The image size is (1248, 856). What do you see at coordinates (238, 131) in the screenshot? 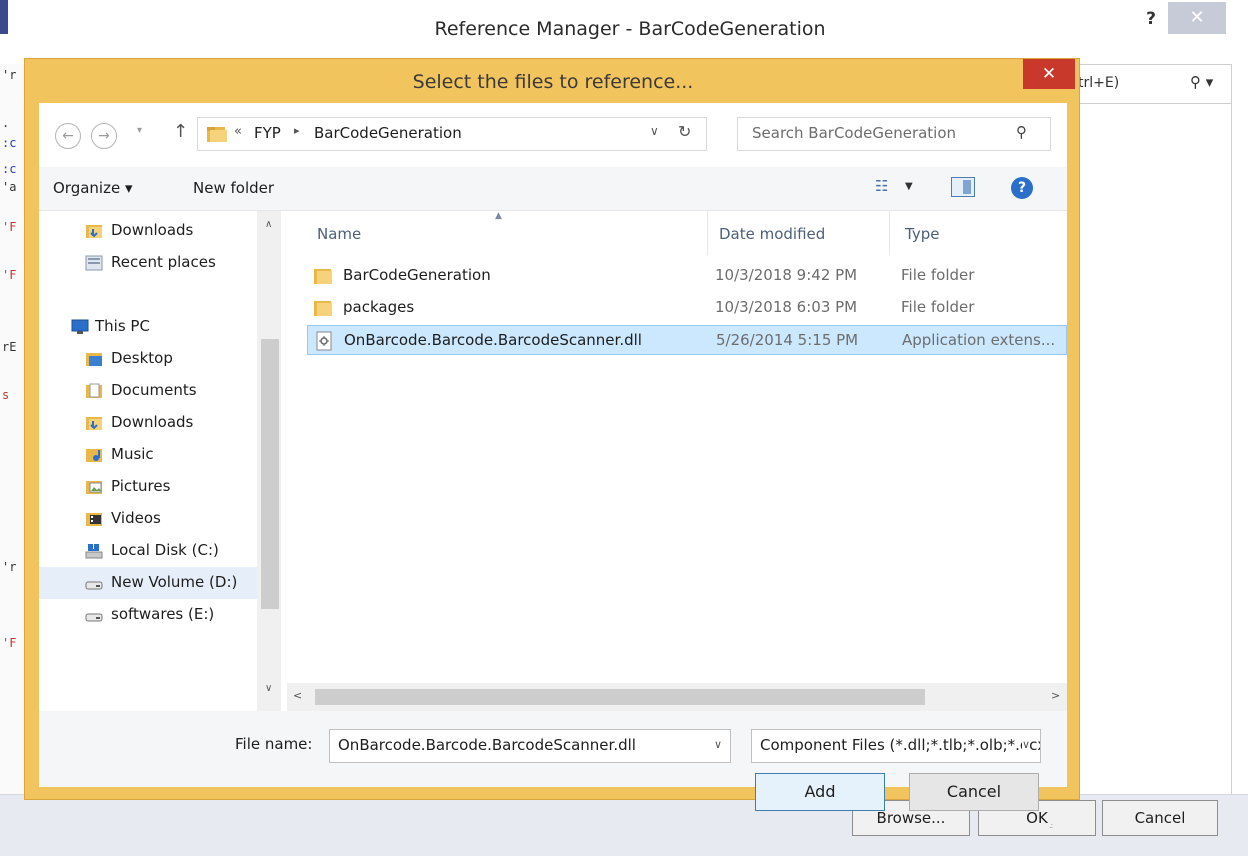
I see `address-overflow: «` at bounding box center [238, 131].